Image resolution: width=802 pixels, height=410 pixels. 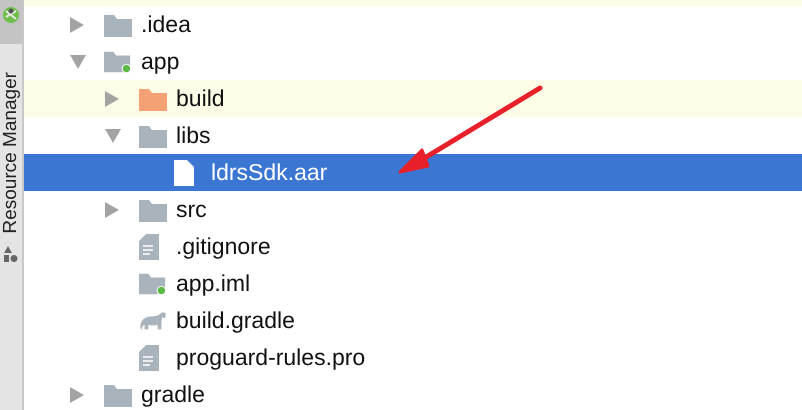 I want to click on selected-row: ldrsSdk.aar, so click(x=413, y=172).